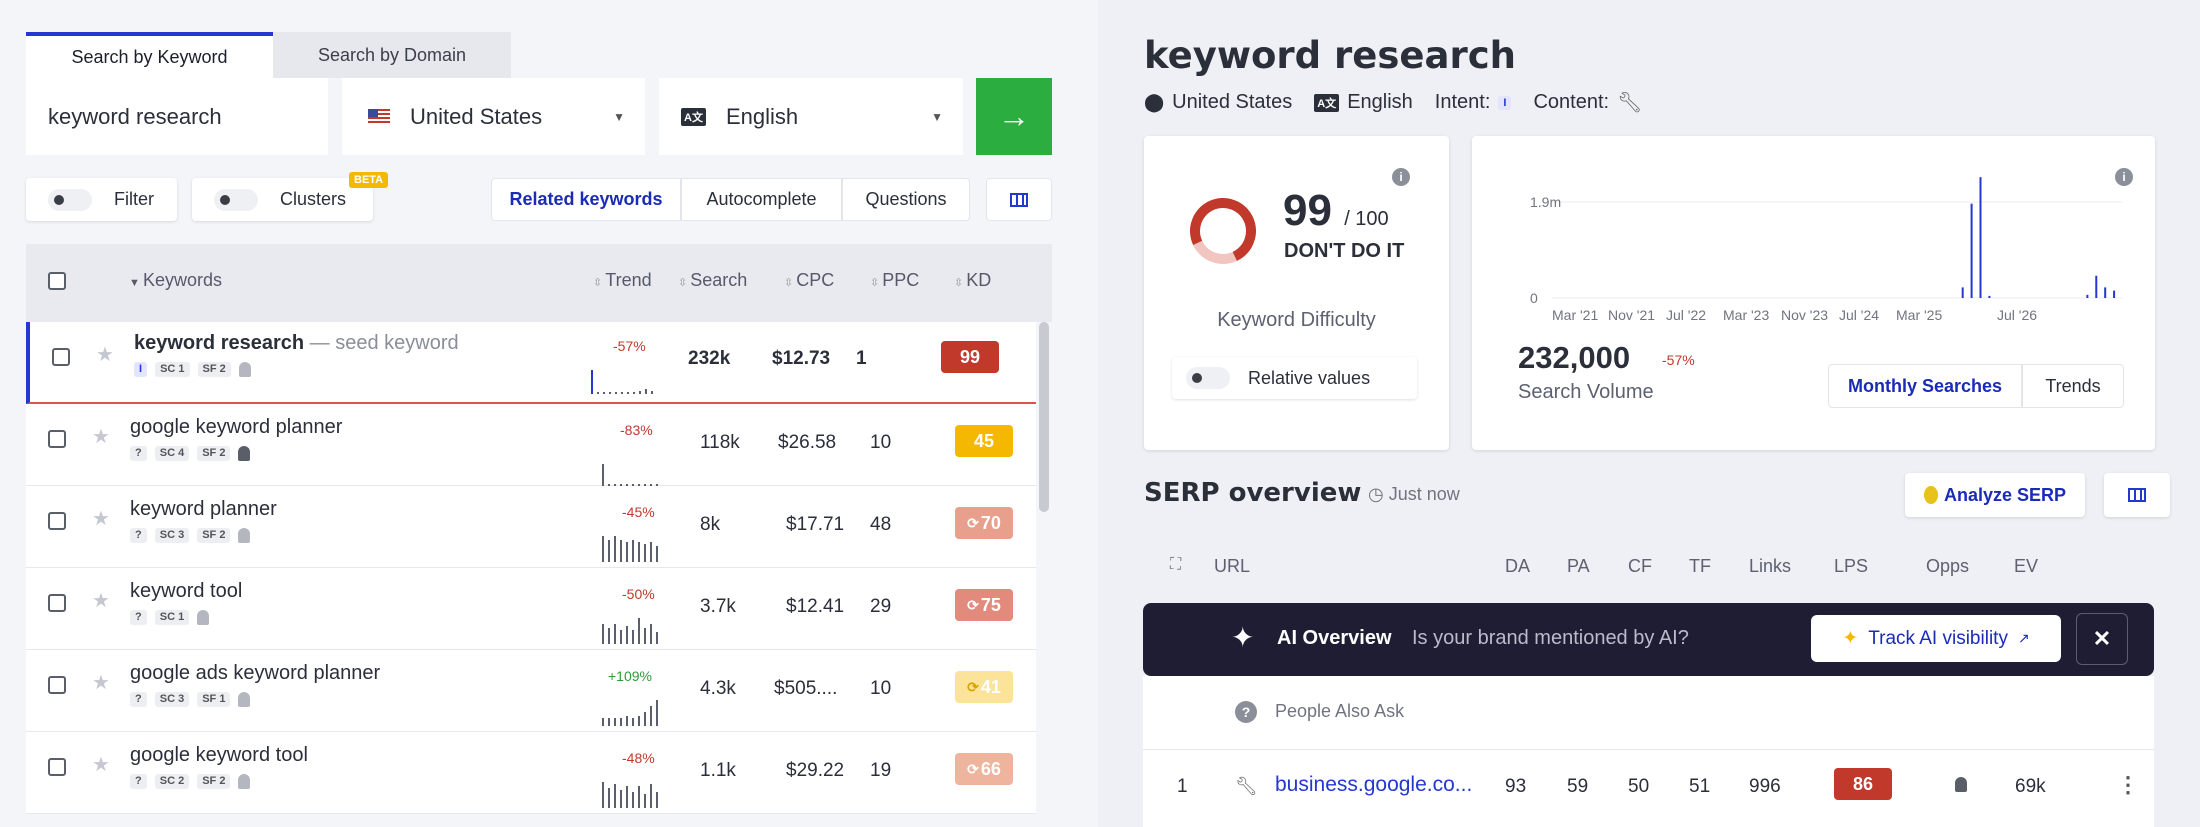  I want to click on trends-tab: Trends, so click(2073, 386).